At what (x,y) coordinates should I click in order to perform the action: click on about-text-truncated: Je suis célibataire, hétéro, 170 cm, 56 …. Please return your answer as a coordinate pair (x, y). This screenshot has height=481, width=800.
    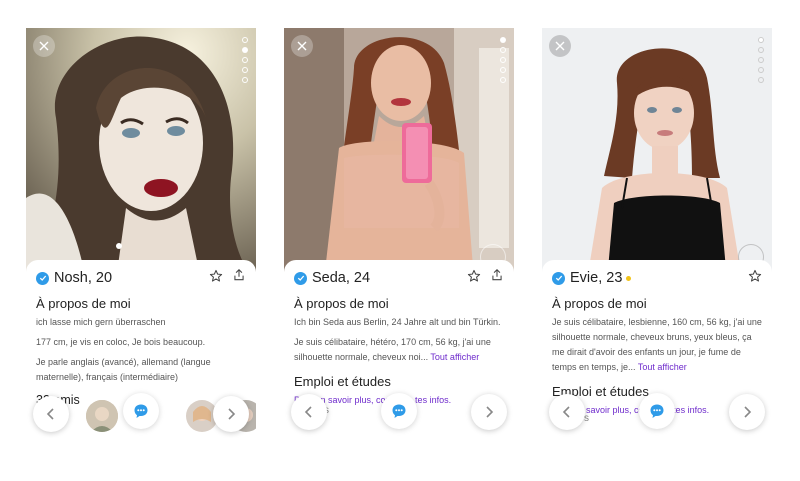
    Looking at the image, I should click on (399, 350).